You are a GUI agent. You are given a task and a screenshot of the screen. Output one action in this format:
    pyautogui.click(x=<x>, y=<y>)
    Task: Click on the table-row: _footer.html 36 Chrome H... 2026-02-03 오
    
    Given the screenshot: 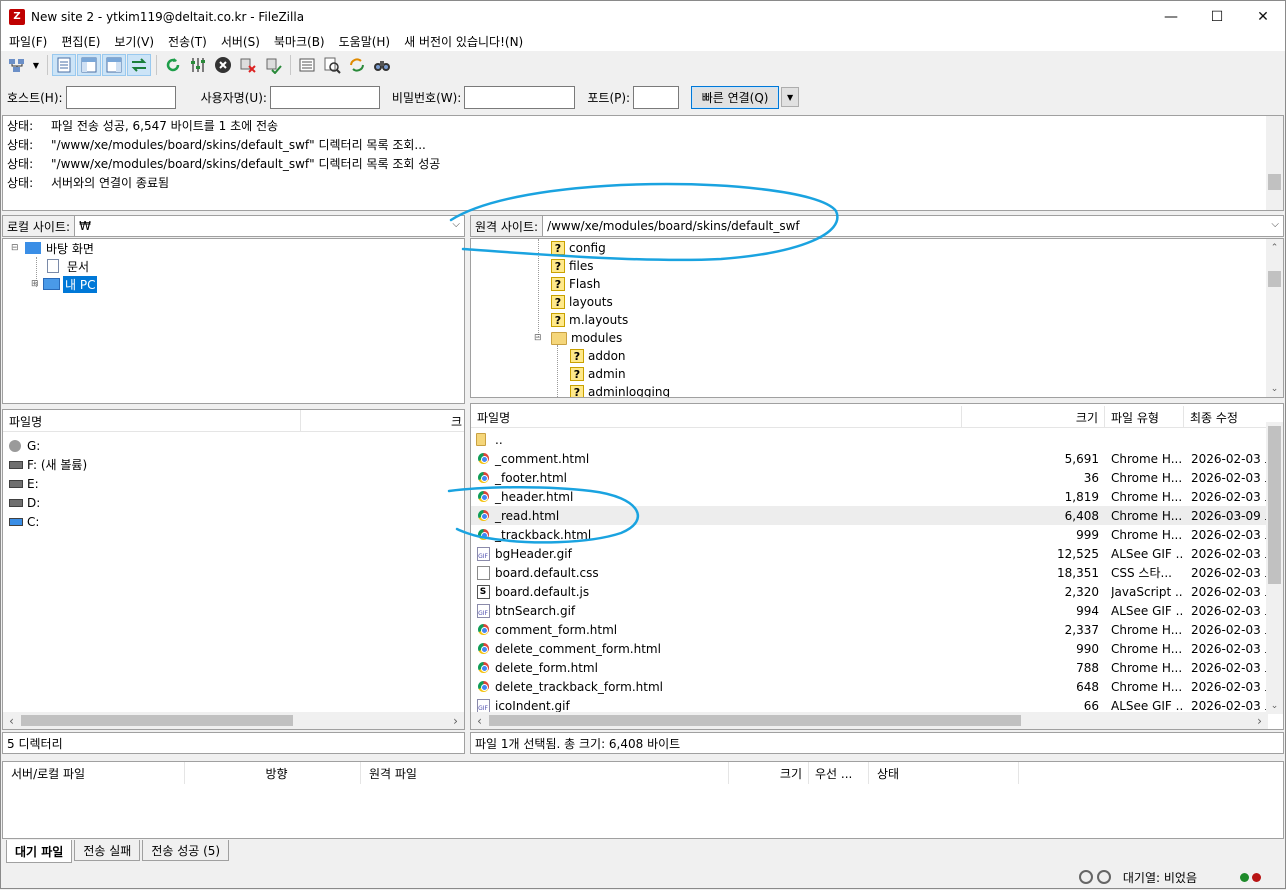 What is the action you would take?
    pyautogui.click(x=869, y=477)
    